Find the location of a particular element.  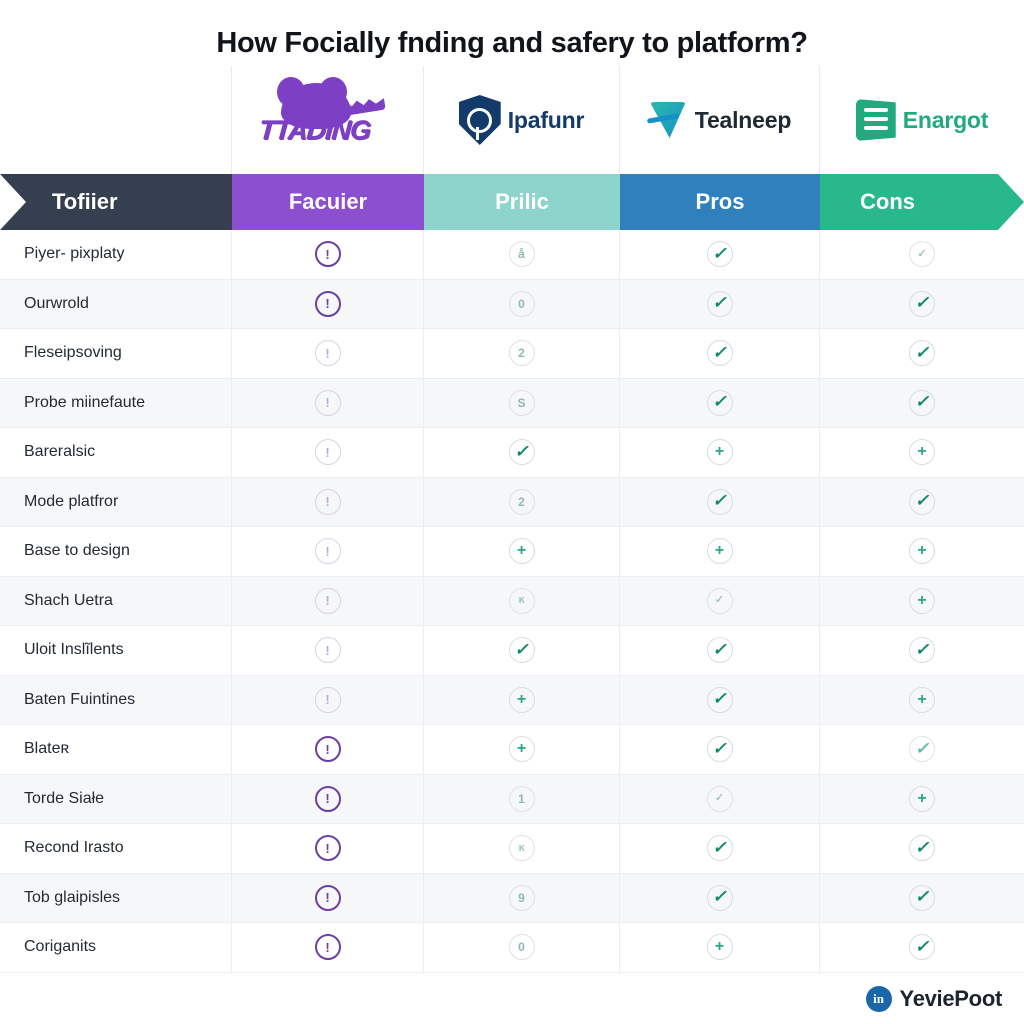

column-header-facuier: Facuier is located at coordinates (328, 202).